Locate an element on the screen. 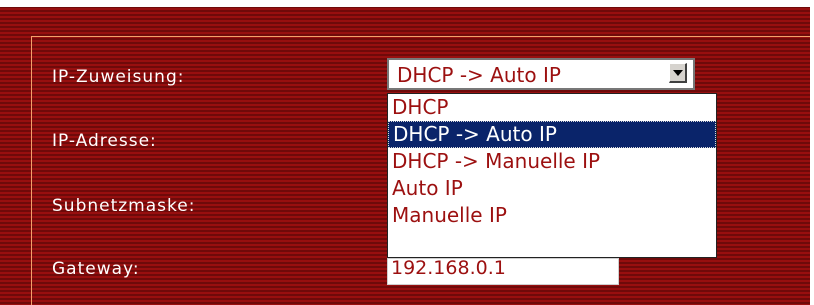 The image size is (814, 305). ip-assignment-option-manual-ip: Manuelle IP is located at coordinates (552, 215).